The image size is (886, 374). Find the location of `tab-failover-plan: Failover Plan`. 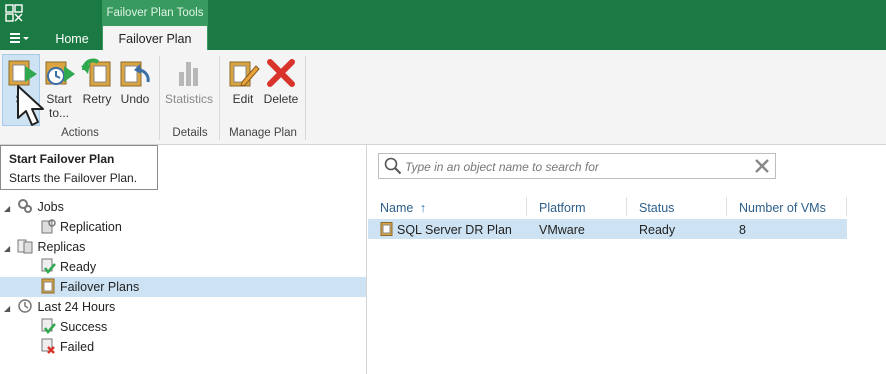

tab-failover-plan: Failover Plan is located at coordinates (155, 38).